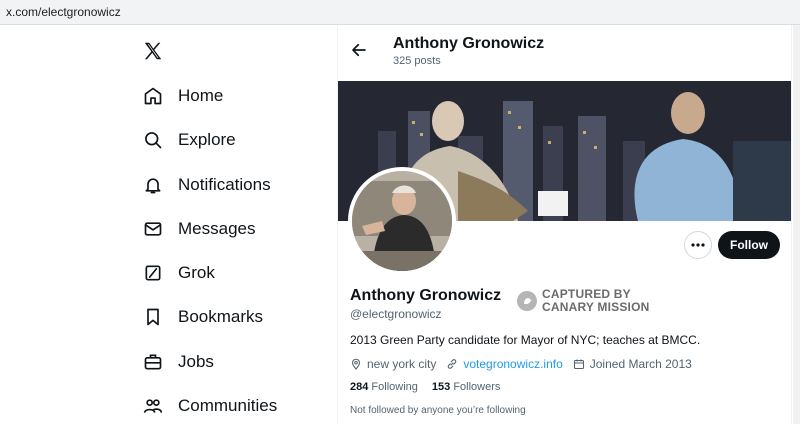 This screenshot has height=424, width=800. What do you see at coordinates (578, 364) in the screenshot?
I see `calendar-icon` at bounding box center [578, 364].